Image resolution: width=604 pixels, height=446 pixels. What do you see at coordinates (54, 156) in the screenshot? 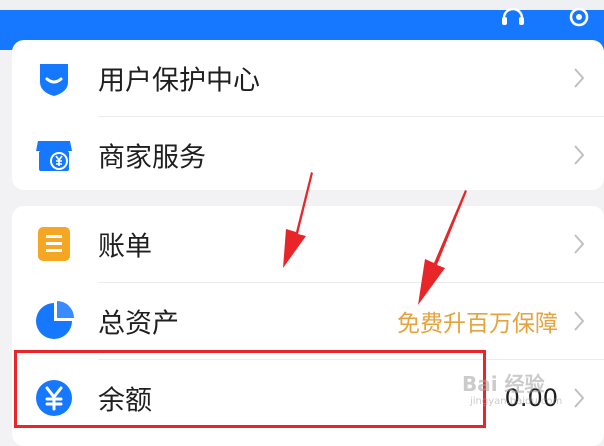
I see `store-icon` at bounding box center [54, 156].